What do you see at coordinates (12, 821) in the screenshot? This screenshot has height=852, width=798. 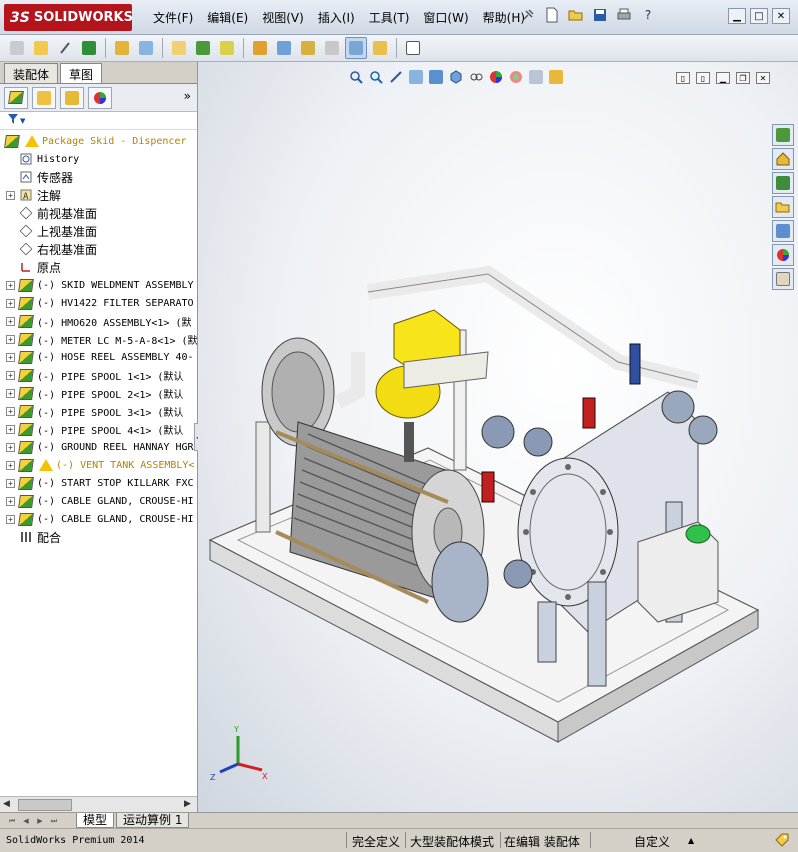 I see `first-tab-icon: ⏮` at bounding box center [12, 821].